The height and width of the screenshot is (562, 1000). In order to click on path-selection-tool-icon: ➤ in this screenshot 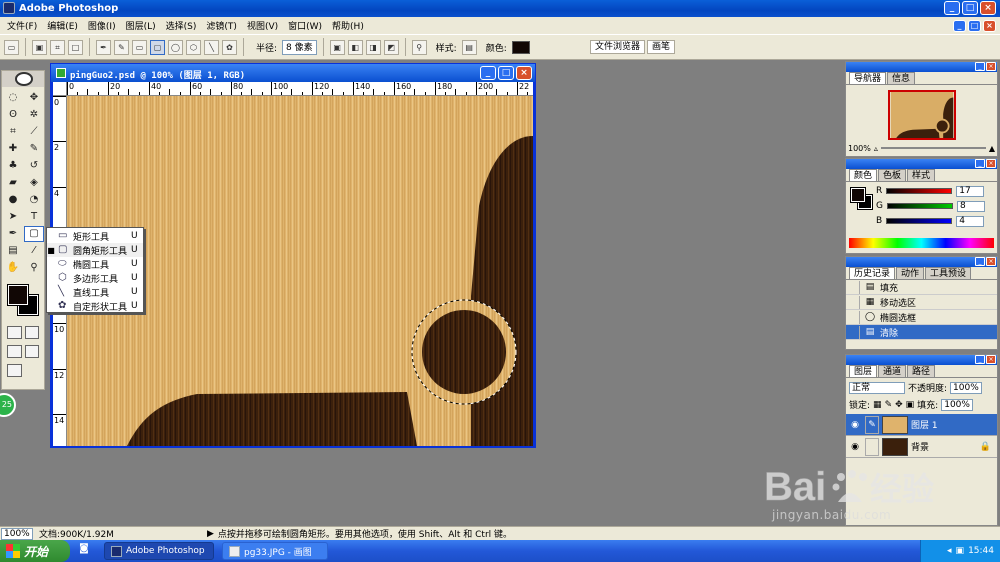, I will do `click(13, 217)`.